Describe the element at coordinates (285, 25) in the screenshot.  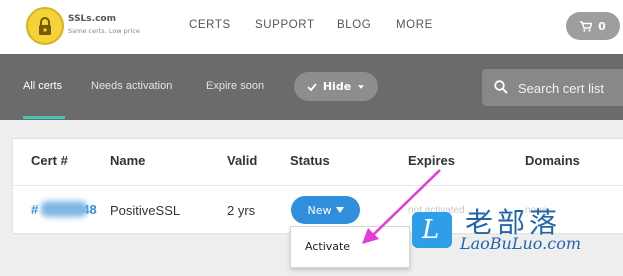
I see `nav-support: SUPPORT` at that location.